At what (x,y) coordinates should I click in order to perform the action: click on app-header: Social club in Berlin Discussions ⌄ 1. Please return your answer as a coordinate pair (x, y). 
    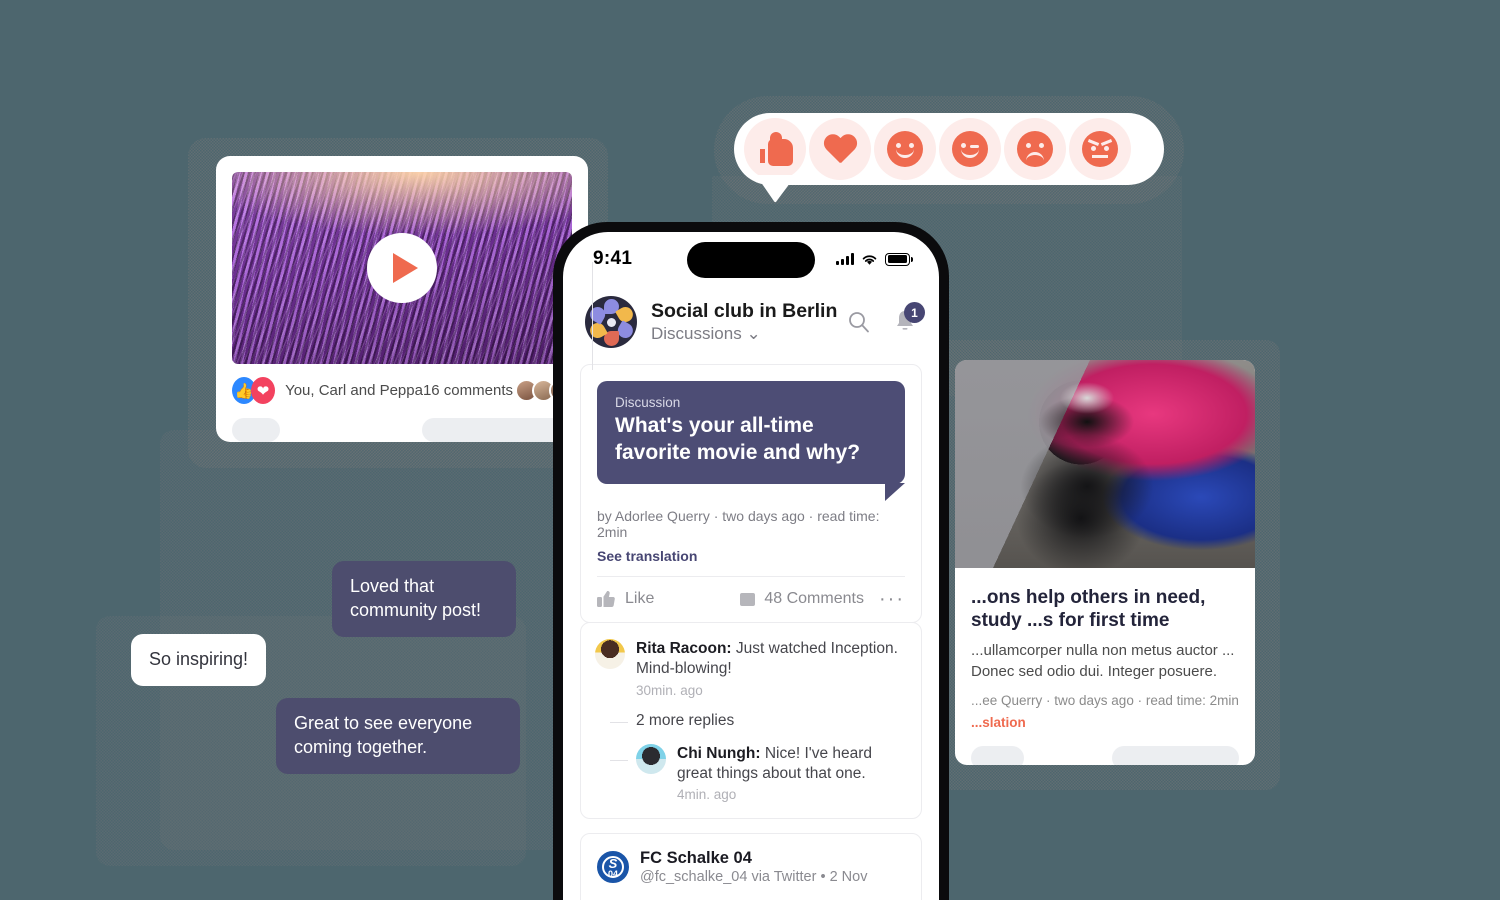
    Looking at the image, I should click on (751, 317).